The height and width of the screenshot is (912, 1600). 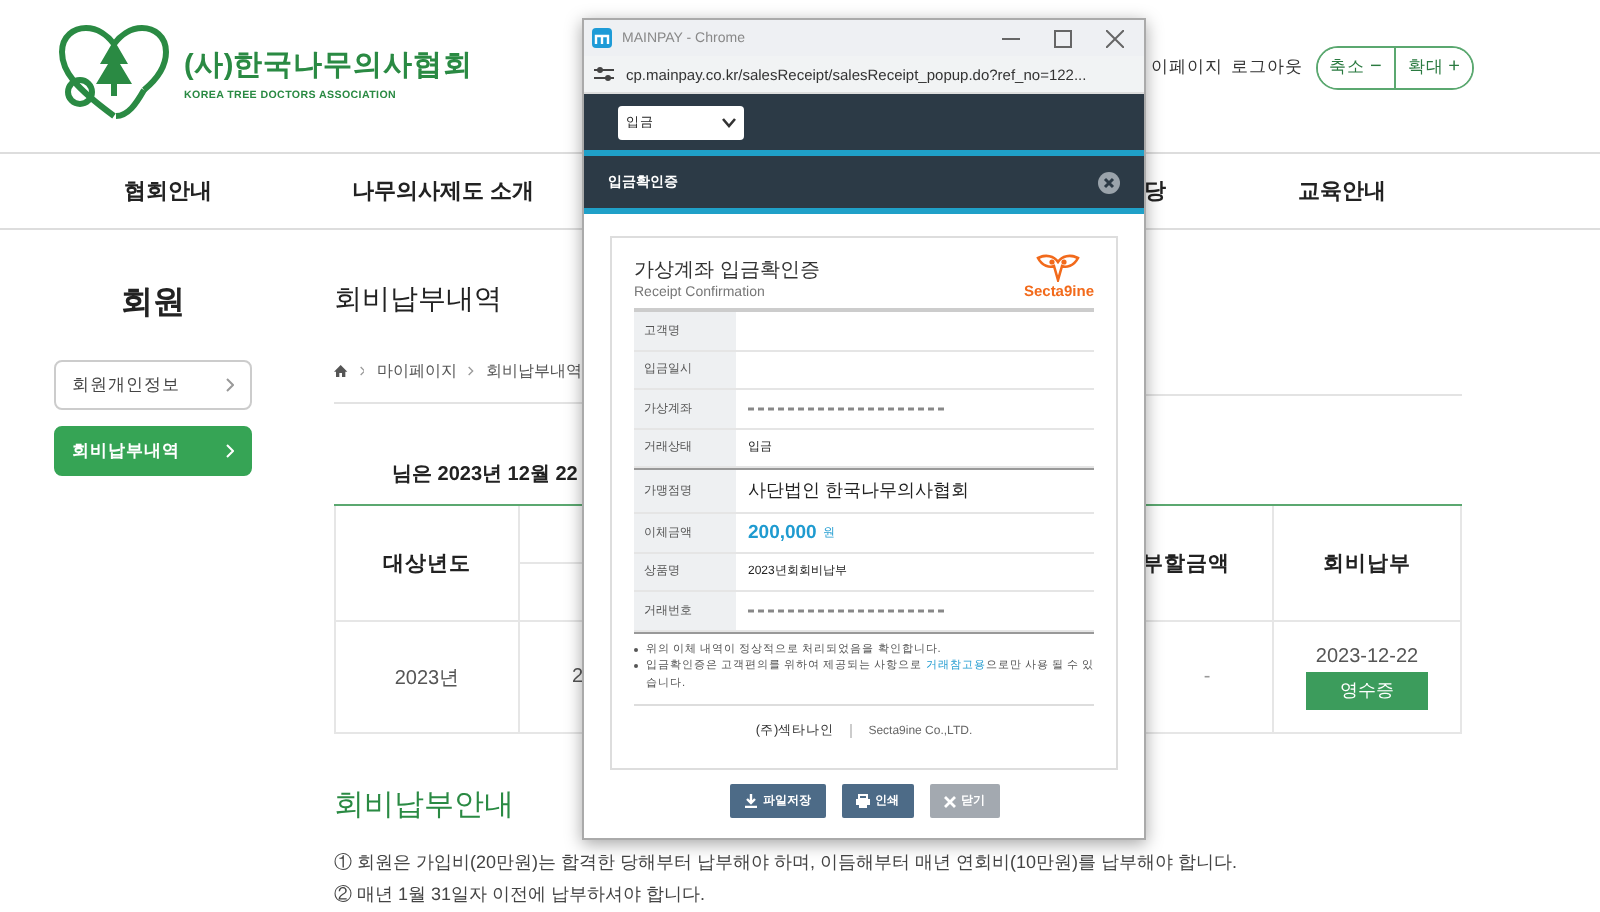 What do you see at coordinates (424, 805) in the screenshot?
I see `section-title: 회비납부안내` at bounding box center [424, 805].